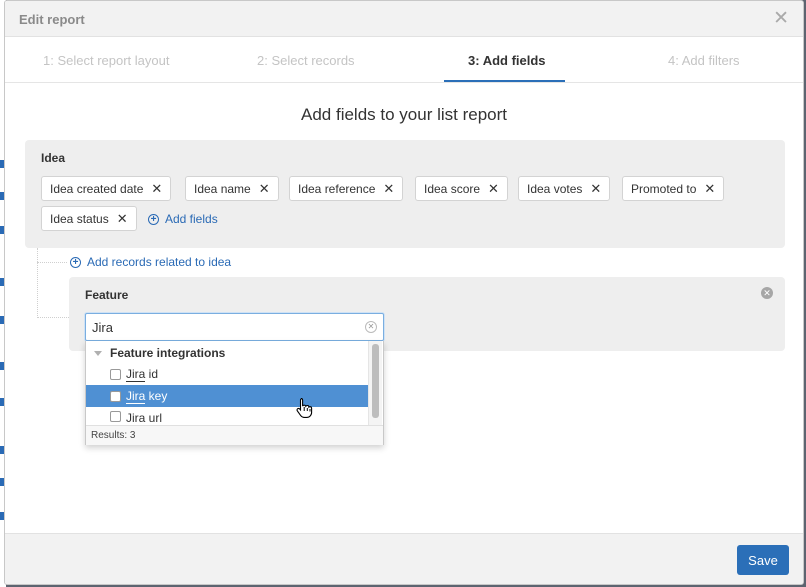 The width and height of the screenshot is (806, 587). I want to click on option-rest-text: url, so click(154, 418).